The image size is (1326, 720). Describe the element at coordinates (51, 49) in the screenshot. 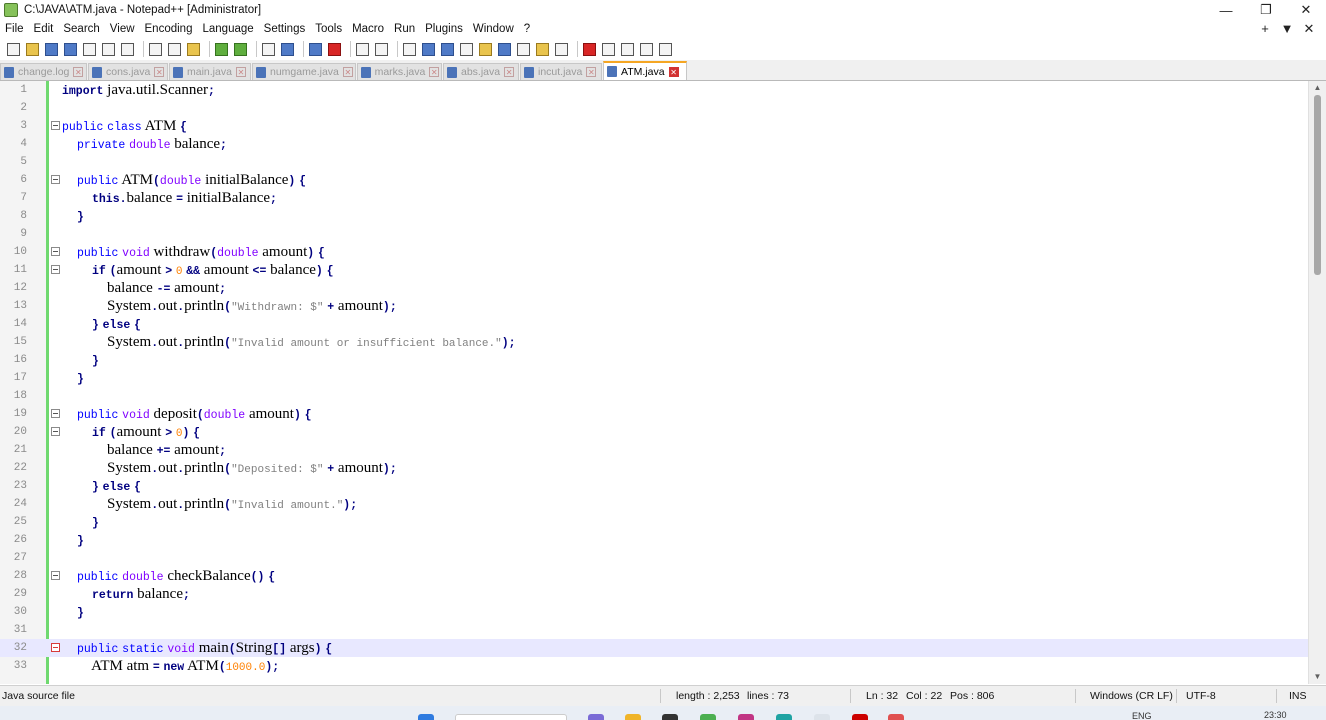

I see `save-icon` at that location.